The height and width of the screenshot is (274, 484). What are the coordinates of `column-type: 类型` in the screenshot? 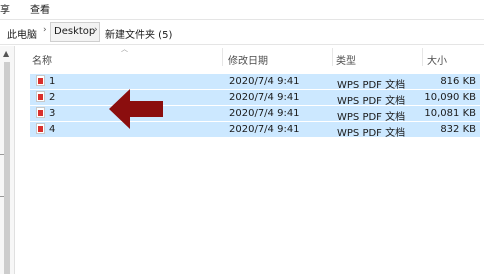 It's located at (346, 59).